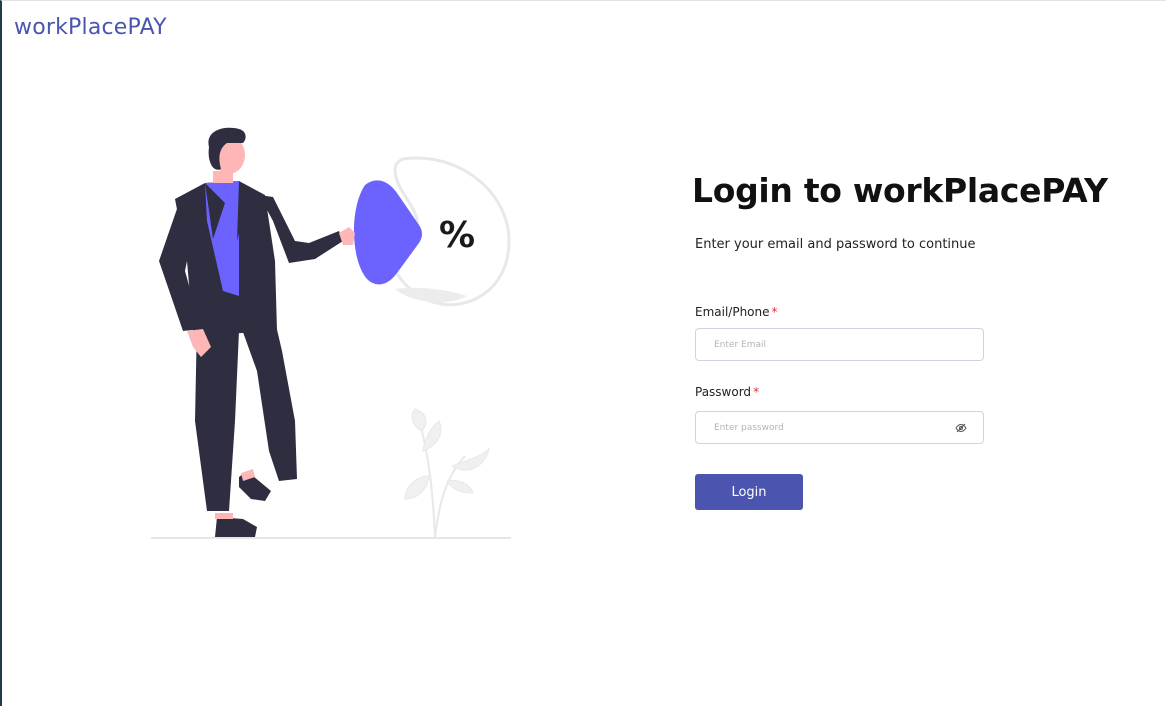 The width and height of the screenshot is (1168, 708). I want to click on eye-off-icon, so click(961, 428).